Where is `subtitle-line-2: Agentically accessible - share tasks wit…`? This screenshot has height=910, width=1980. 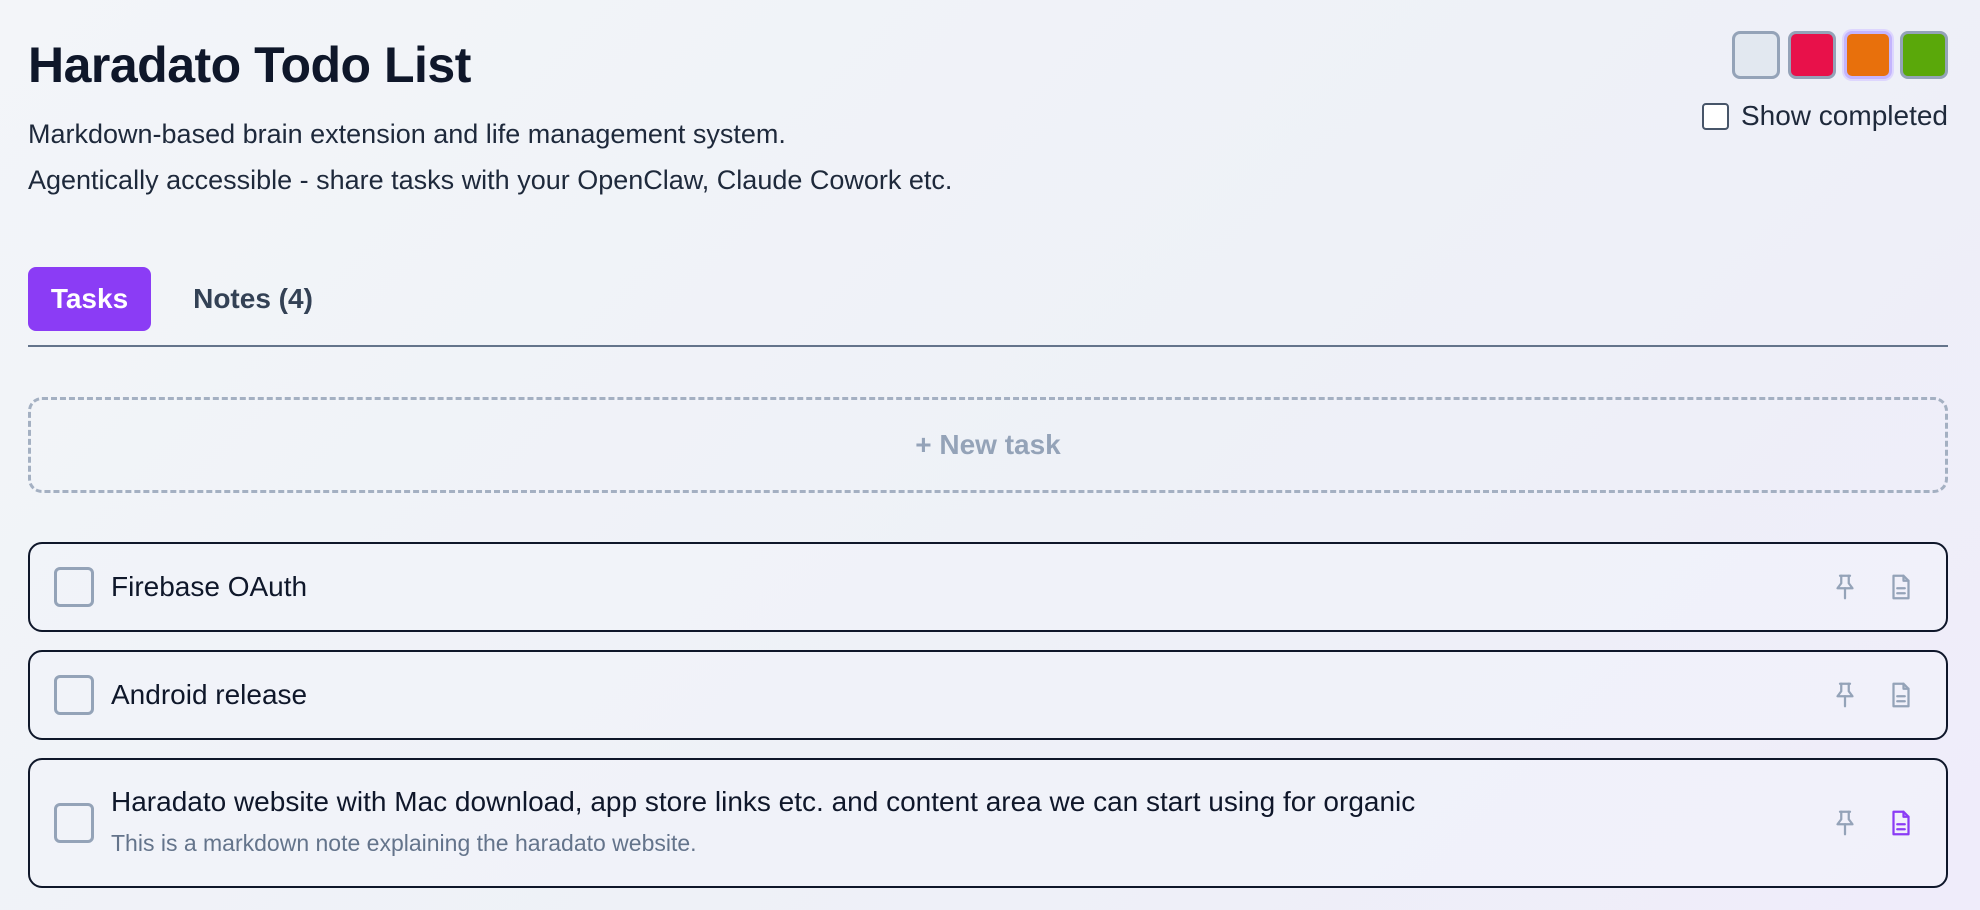
subtitle-line-2: Agentically accessible - share tasks wit… is located at coordinates (490, 180).